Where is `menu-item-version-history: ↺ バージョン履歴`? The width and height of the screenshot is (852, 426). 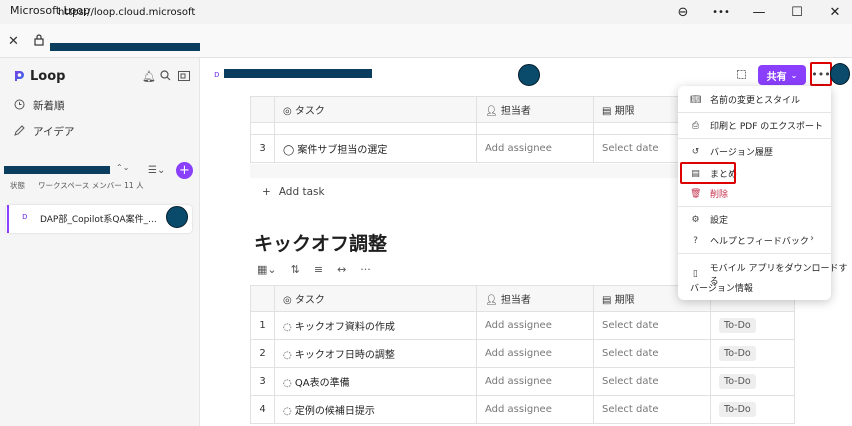
menu-item-version-history: ↺ バージョン履歴 is located at coordinates (731, 152).